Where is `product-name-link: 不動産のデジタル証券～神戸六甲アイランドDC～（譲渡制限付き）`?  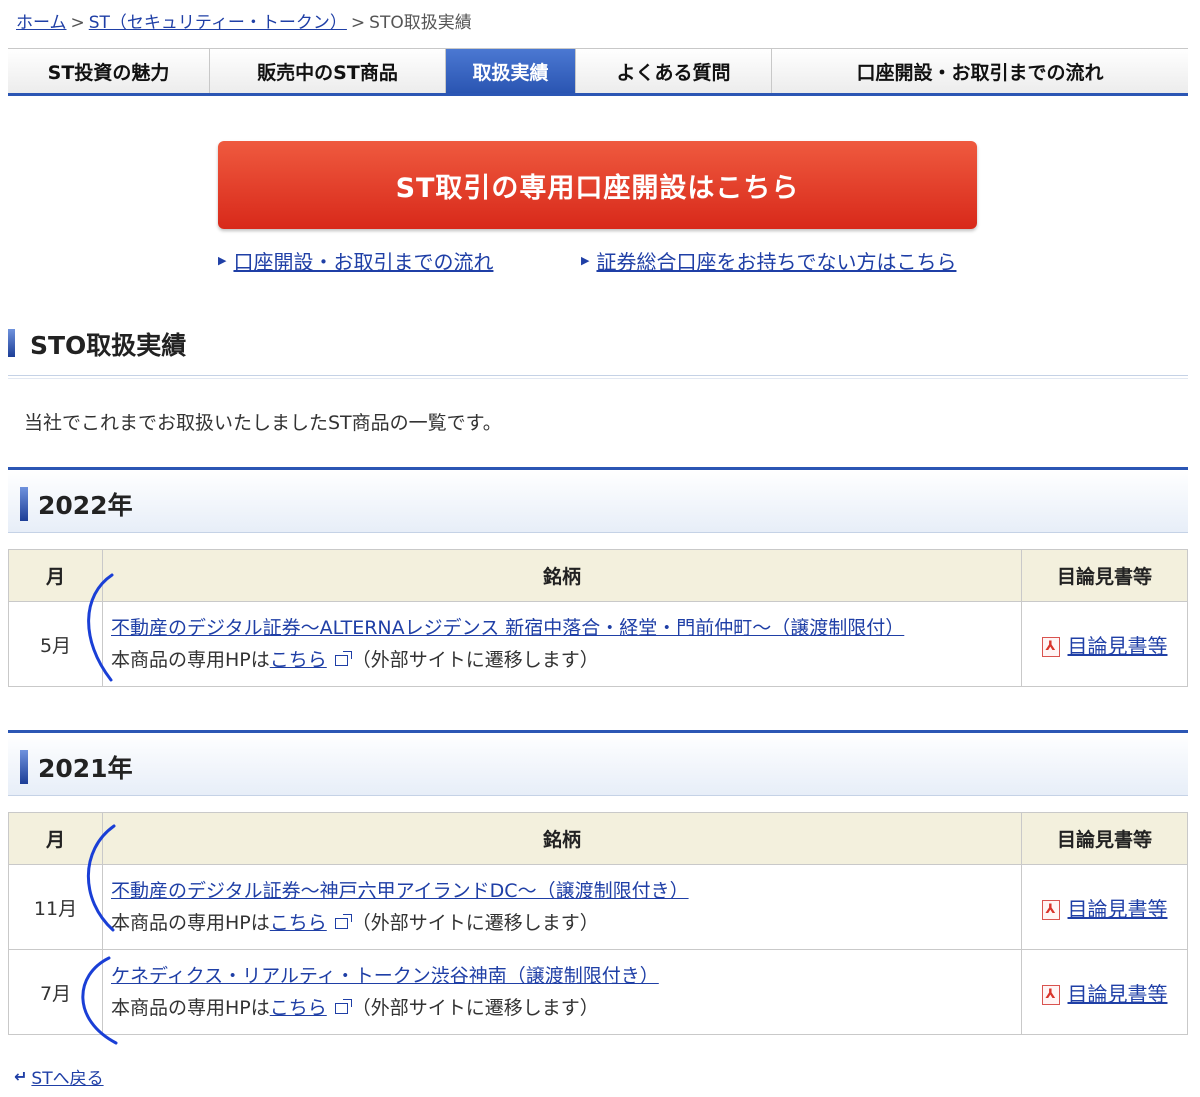 product-name-link: 不動産のデジタル証券～神戸六甲アイランドDC～（譲渡制限付き） is located at coordinates (400, 891).